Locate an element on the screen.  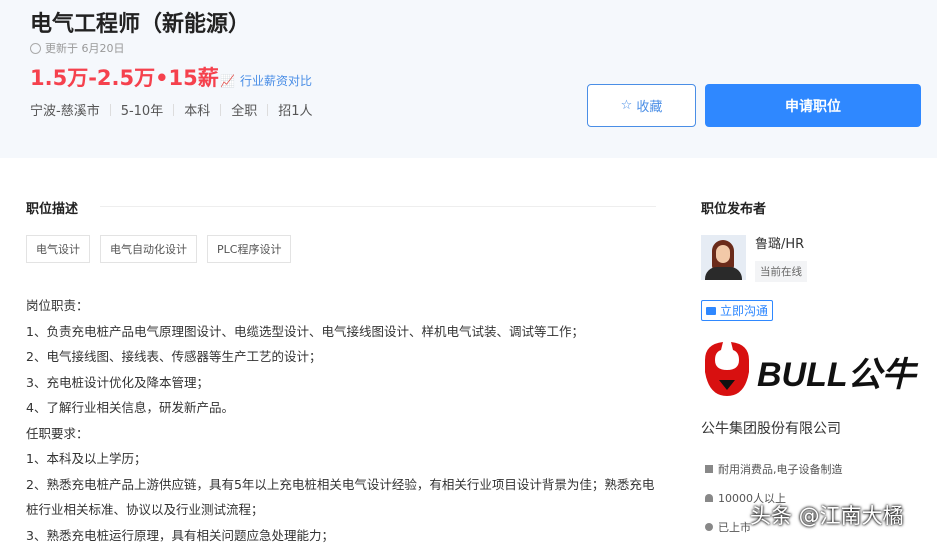
desc-line: 岗位职责： is located at coordinates (341, 306).